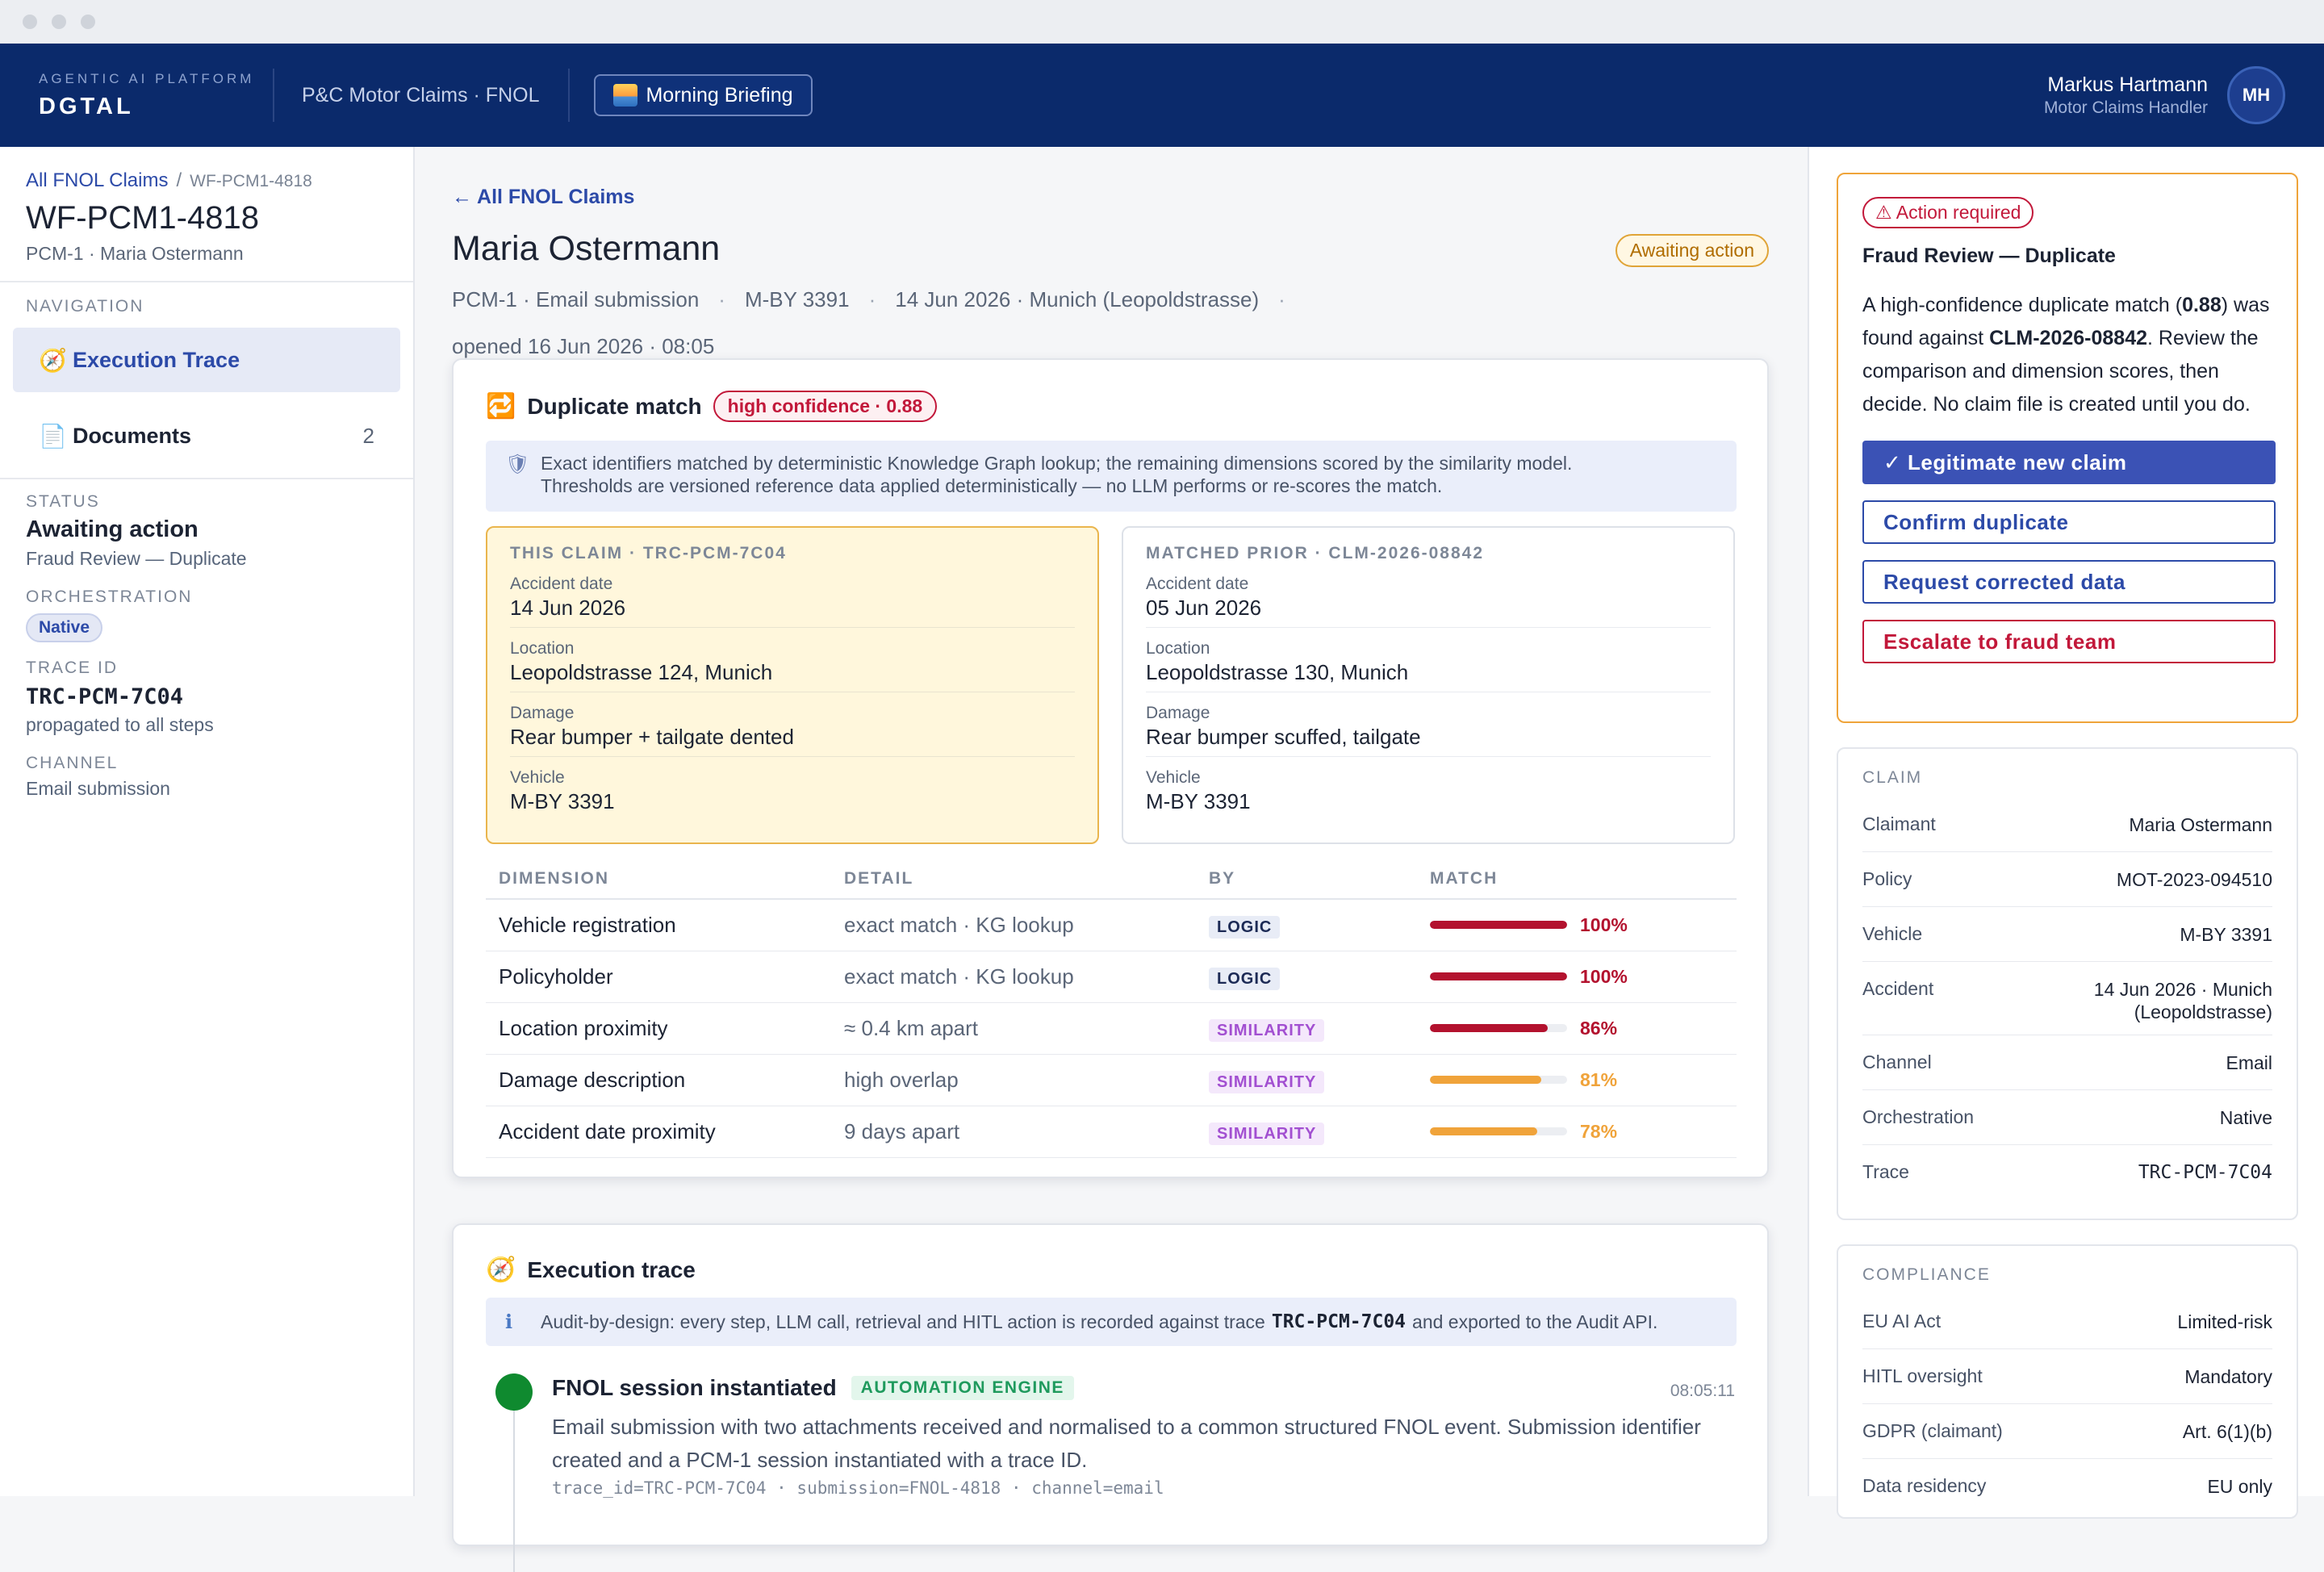 The width and height of the screenshot is (2324, 1572). I want to click on summary-value: MOT-2023-094510, so click(2195, 877).